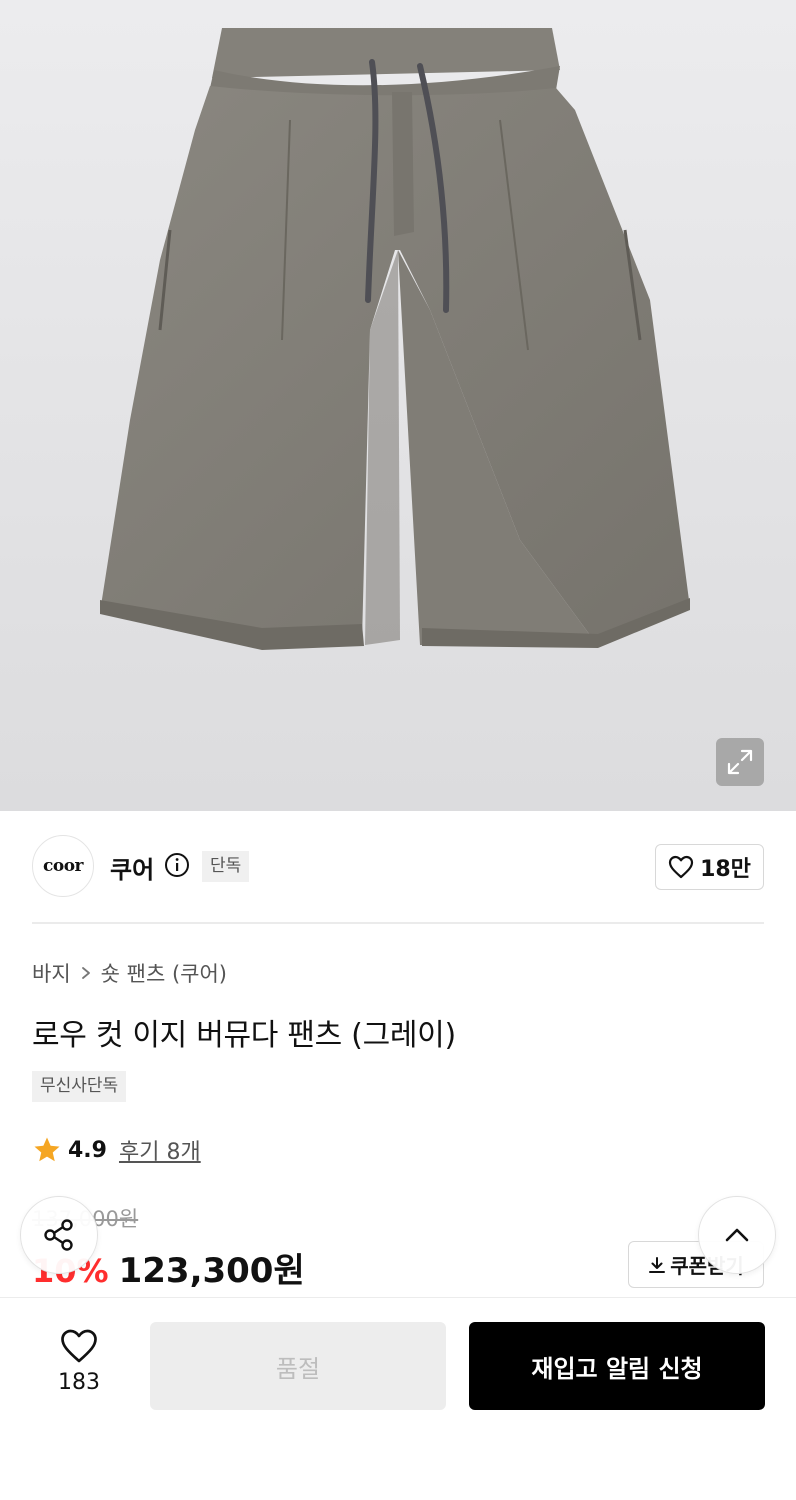  Describe the element at coordinates (116, 1150) in the screenshot. I see `rating: 4.9 후기 8개` at that location.